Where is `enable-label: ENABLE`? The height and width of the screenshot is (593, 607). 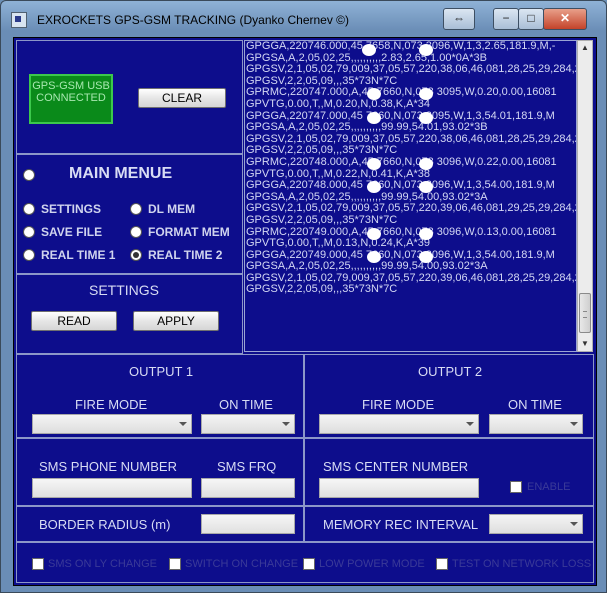
enable-label: ENABLE is located at coordinates (549, 487).